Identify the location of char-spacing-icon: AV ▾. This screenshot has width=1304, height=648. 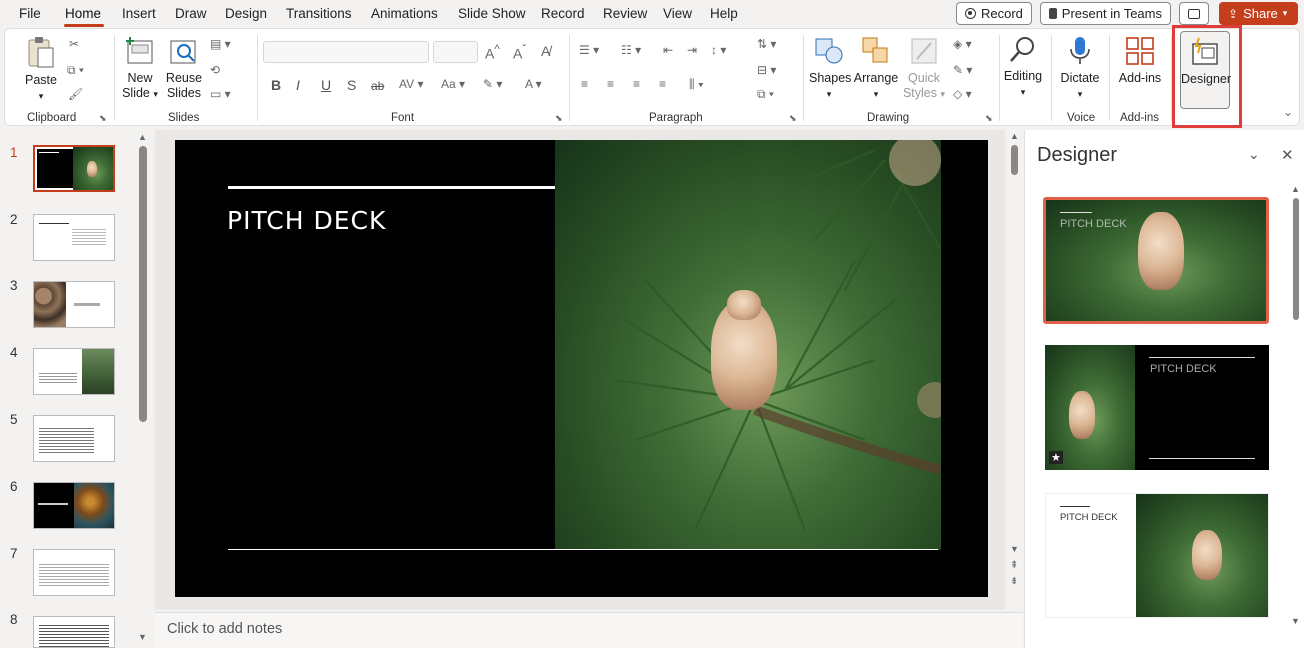
(411, 84).